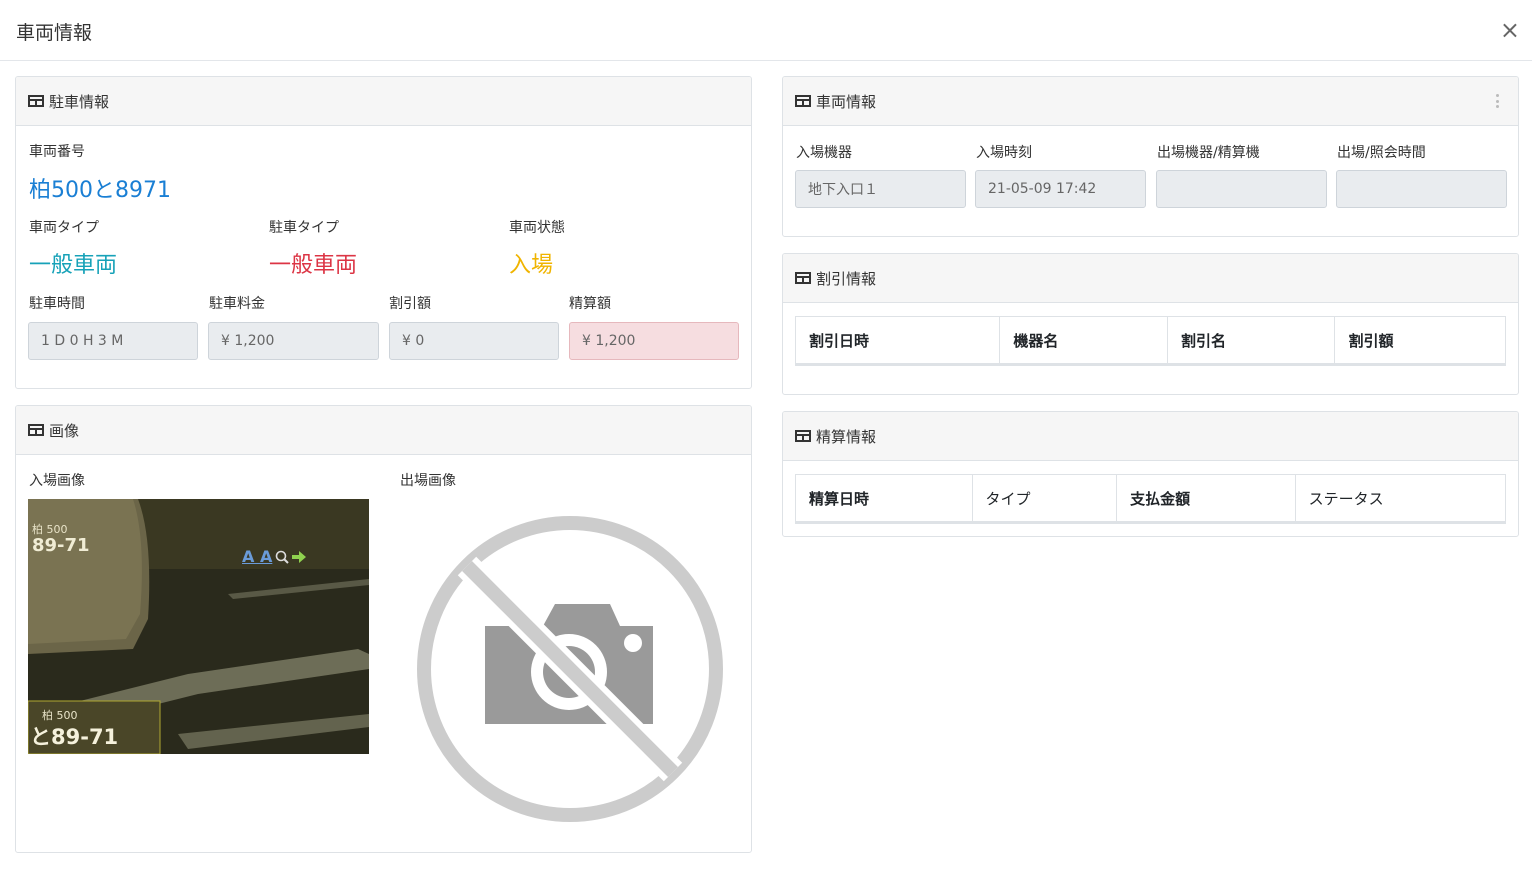  What do you see at coordinates (274, 556) in the screenshot?
I see `image-tools: A A` at bounding box center [274, 556].